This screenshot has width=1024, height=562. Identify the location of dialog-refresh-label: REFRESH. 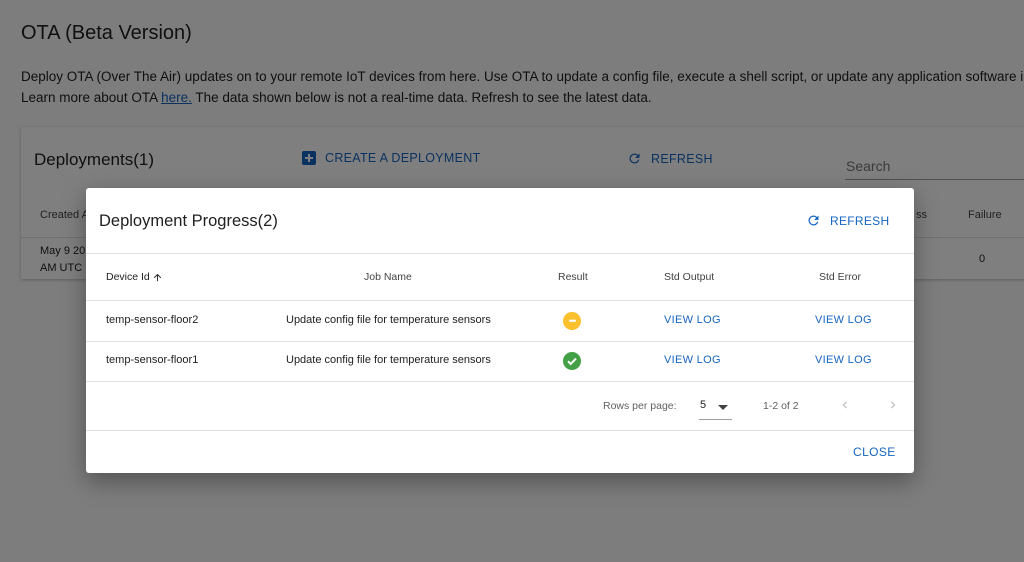
(860, 220).